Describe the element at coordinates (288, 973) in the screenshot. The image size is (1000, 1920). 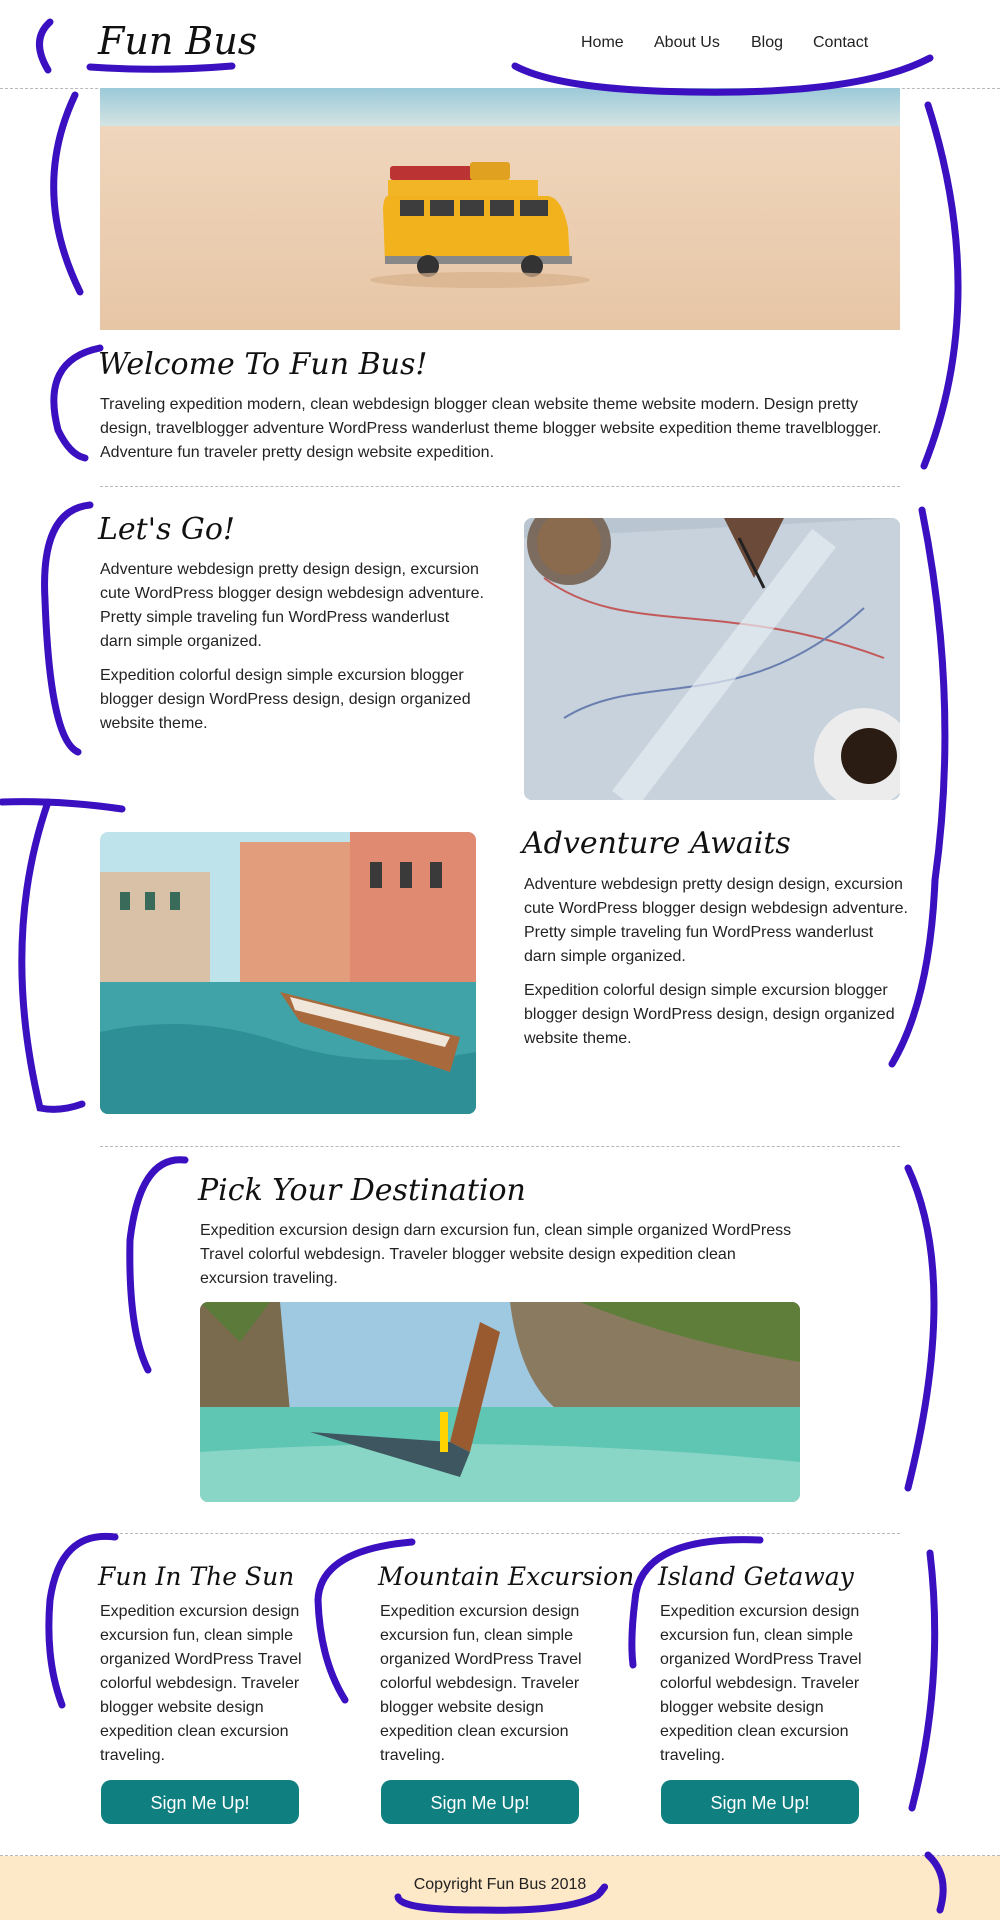
I see `venice-canal-boat-image` at that location.